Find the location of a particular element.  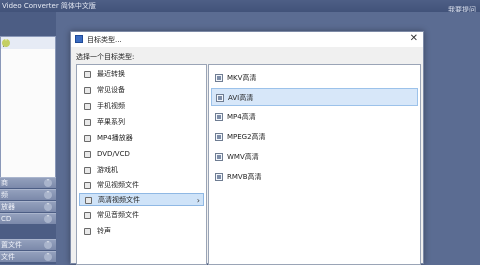

format-item: MP4高清 is located at coordinates (314, 117).